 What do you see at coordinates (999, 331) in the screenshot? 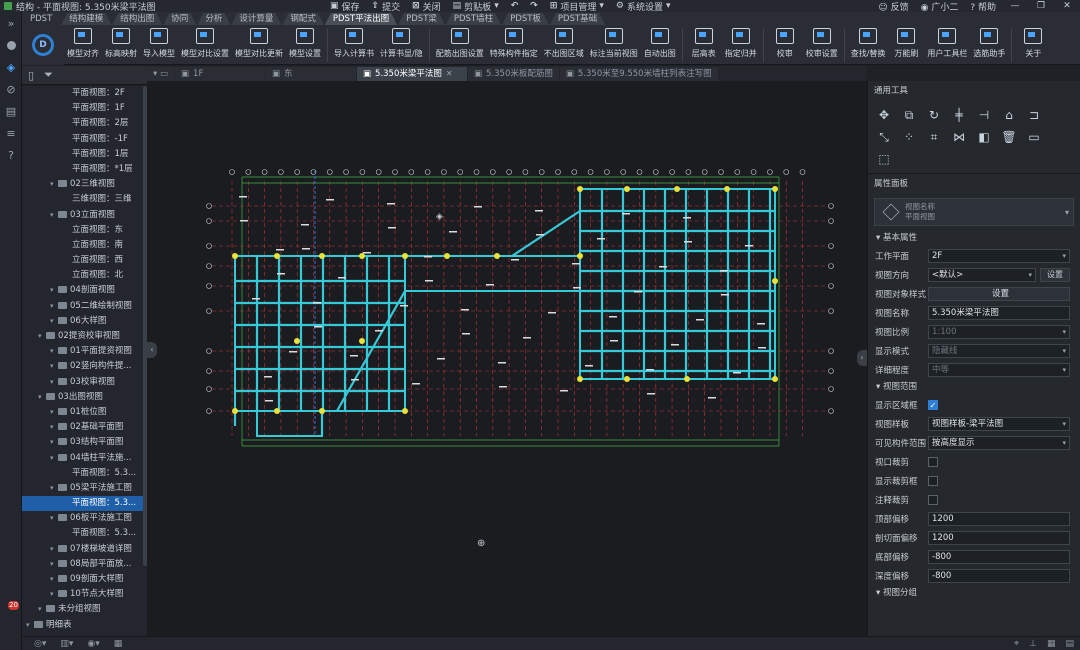
I see `property-select: 1:100 ▾` at bounding box center [999, 331].